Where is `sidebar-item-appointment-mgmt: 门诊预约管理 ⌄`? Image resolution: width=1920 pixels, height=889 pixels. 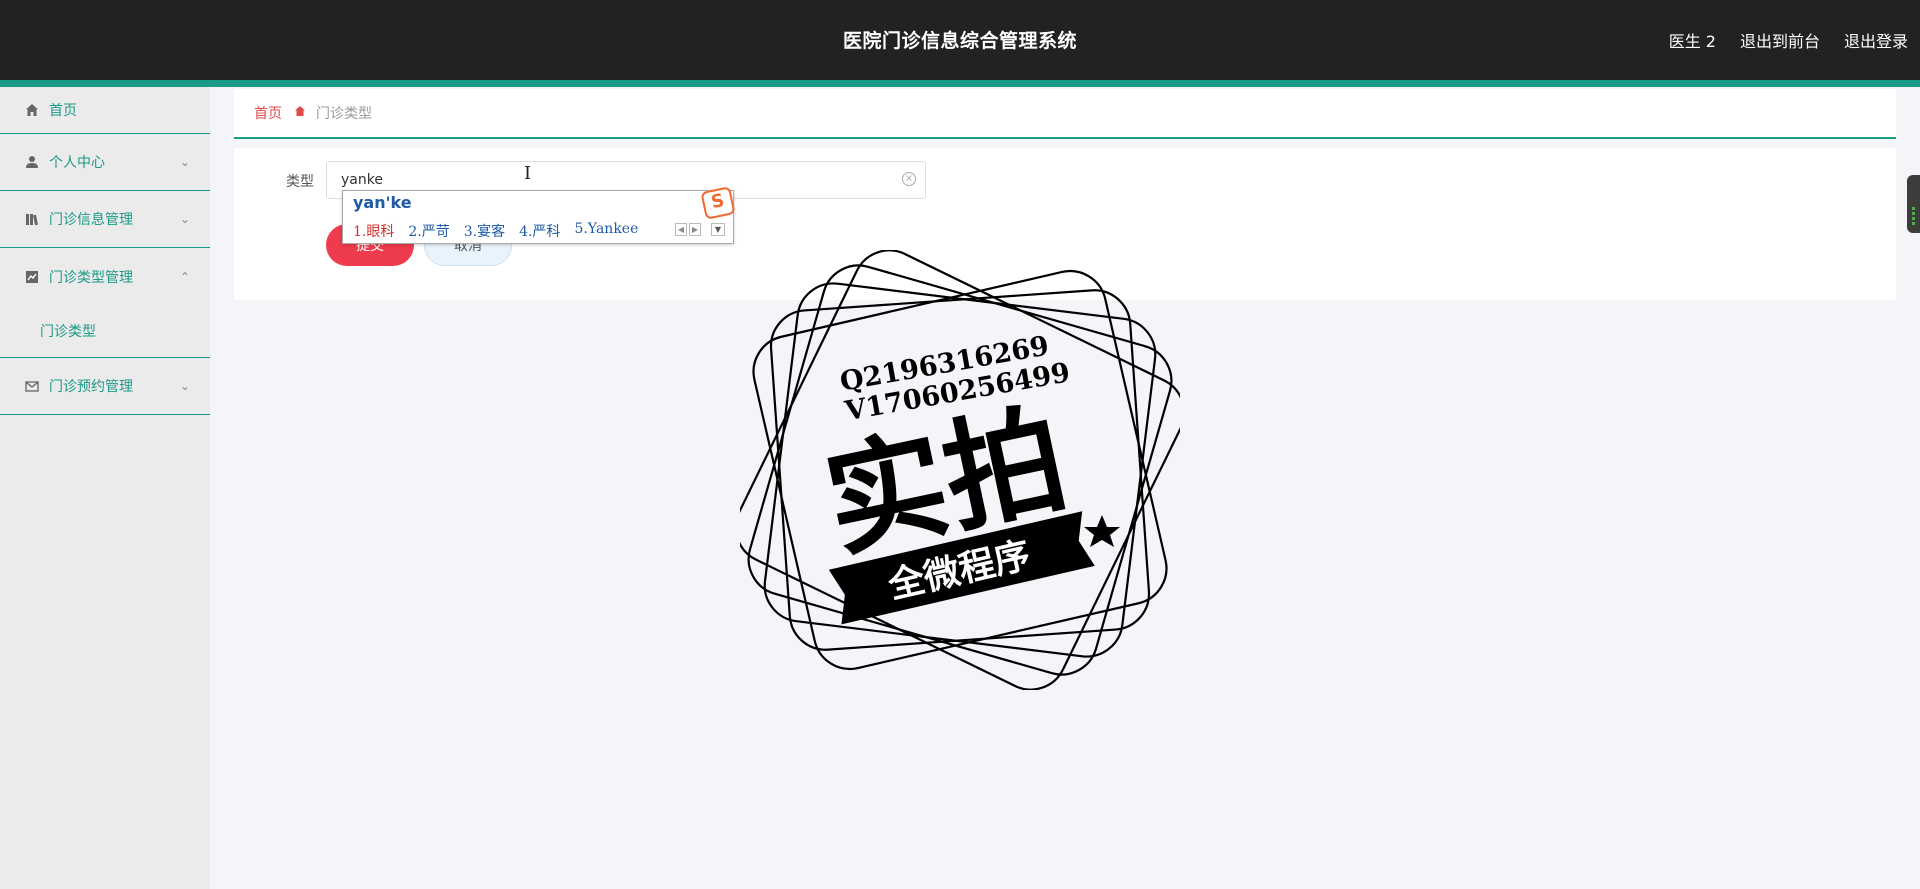 sidebar-item-appointment-mgmt: 门诊预约管理 ⌄ is located at coordinates (105, 386).